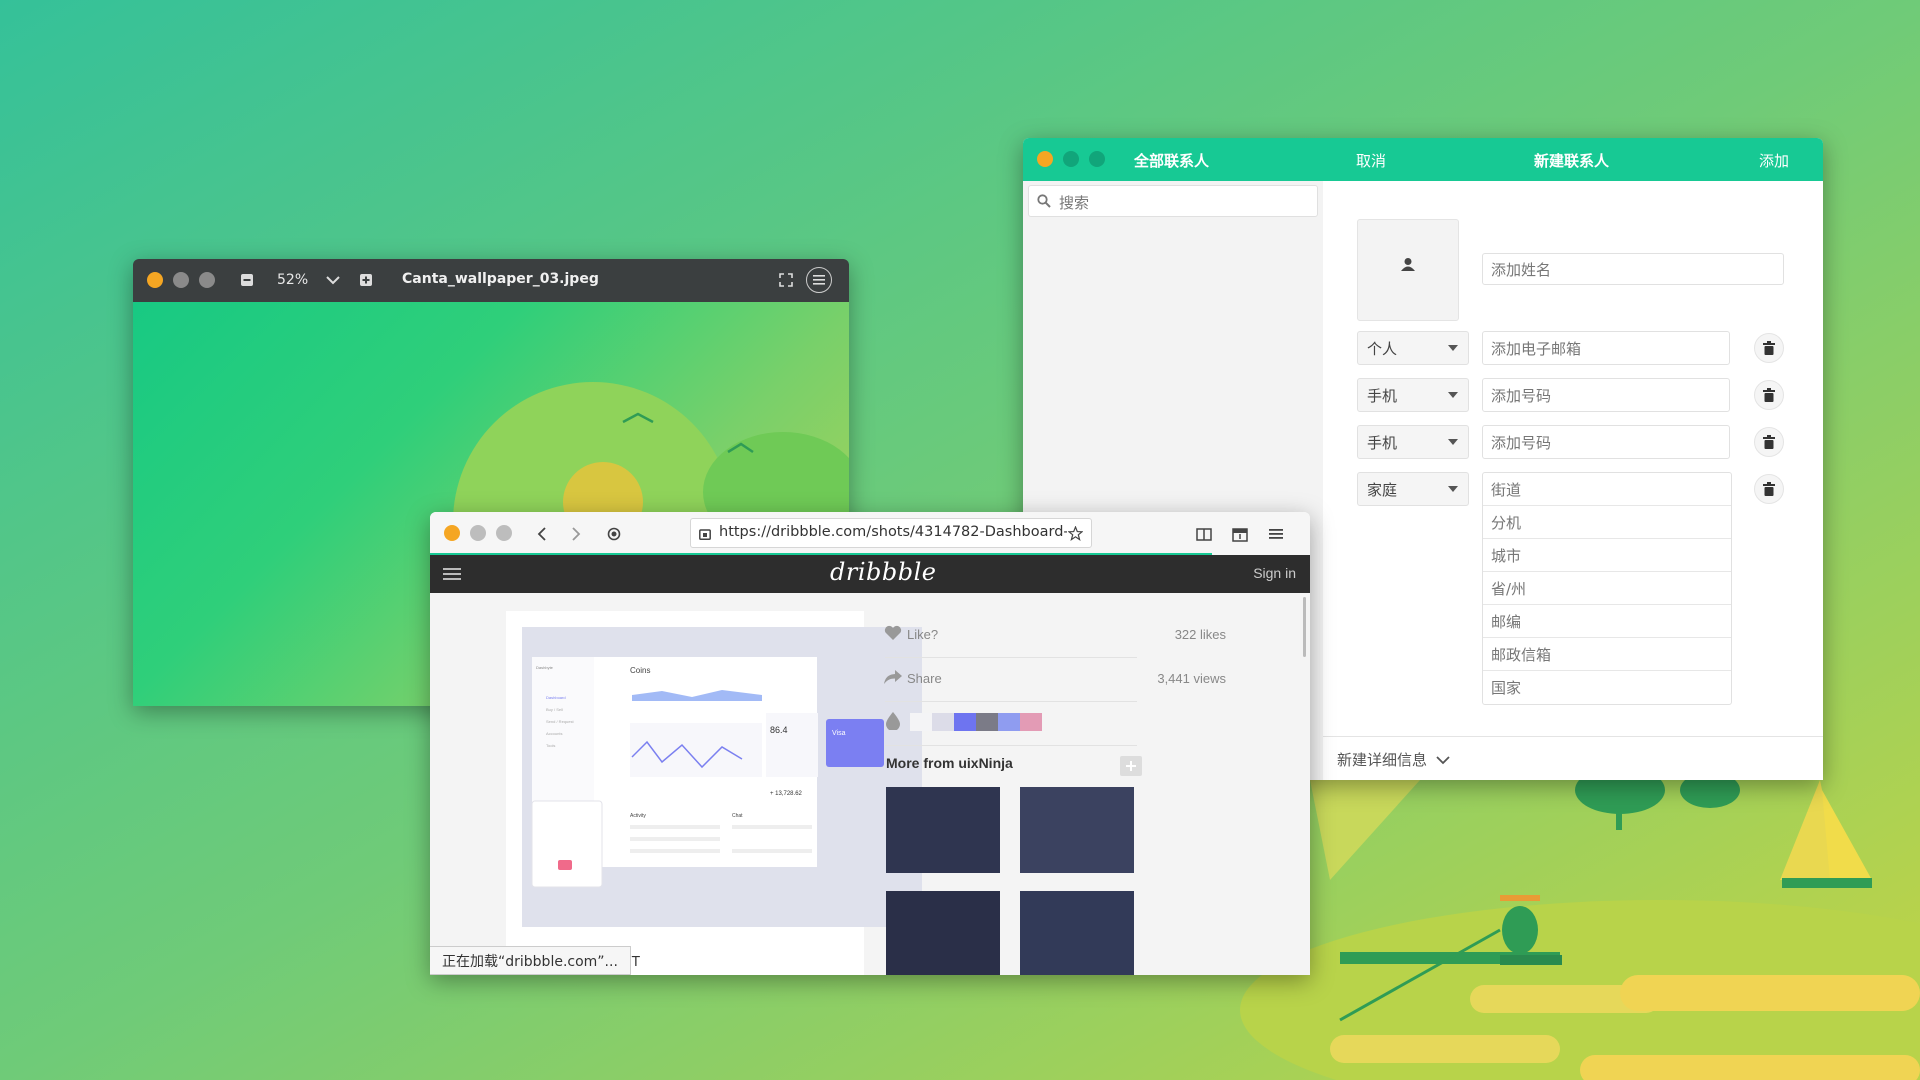 The image size is (1920, 1080). I want to click on shot-heading: Coins, so click(640, 670).